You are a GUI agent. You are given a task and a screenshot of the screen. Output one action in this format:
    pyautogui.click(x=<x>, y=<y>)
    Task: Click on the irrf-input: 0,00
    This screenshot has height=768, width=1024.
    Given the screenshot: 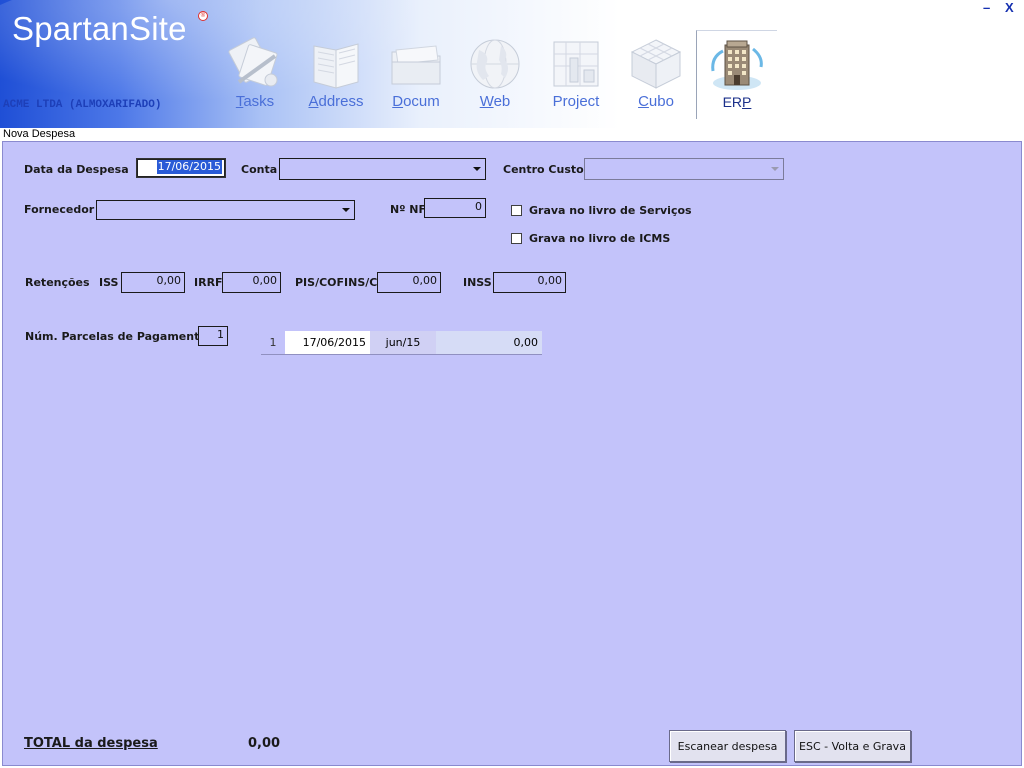 What is the action you would take?
    pyautogui.click(x=251, y=282)
    